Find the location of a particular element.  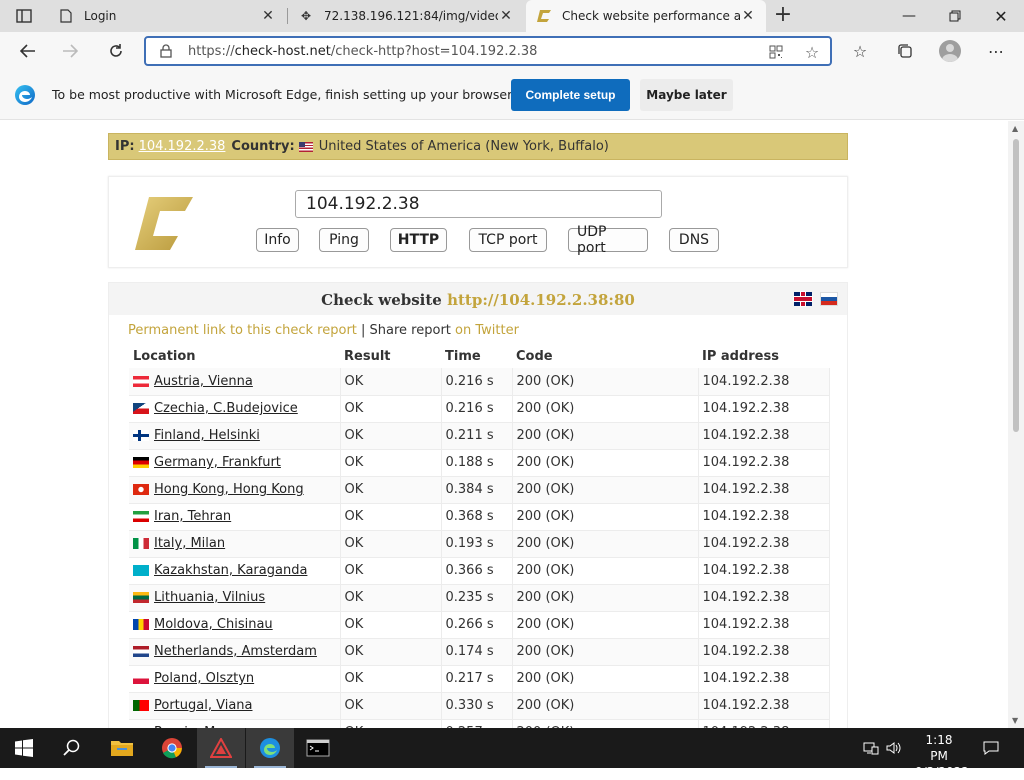

tab-video: ✥ 72.138.196.121:84/img/video.mjpeg ✕ is located at coordinates (406, 16).